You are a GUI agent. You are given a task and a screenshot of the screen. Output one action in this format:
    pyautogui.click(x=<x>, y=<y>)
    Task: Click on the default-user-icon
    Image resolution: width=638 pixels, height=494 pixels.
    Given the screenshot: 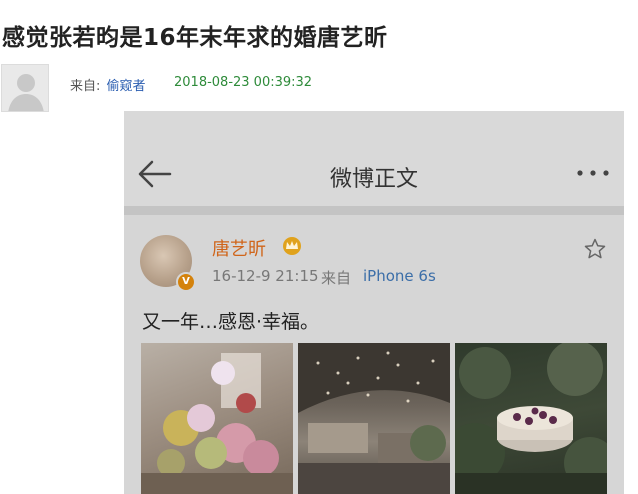 What is the action you would take?
    pyautogui.click(x=25, y=88)
    